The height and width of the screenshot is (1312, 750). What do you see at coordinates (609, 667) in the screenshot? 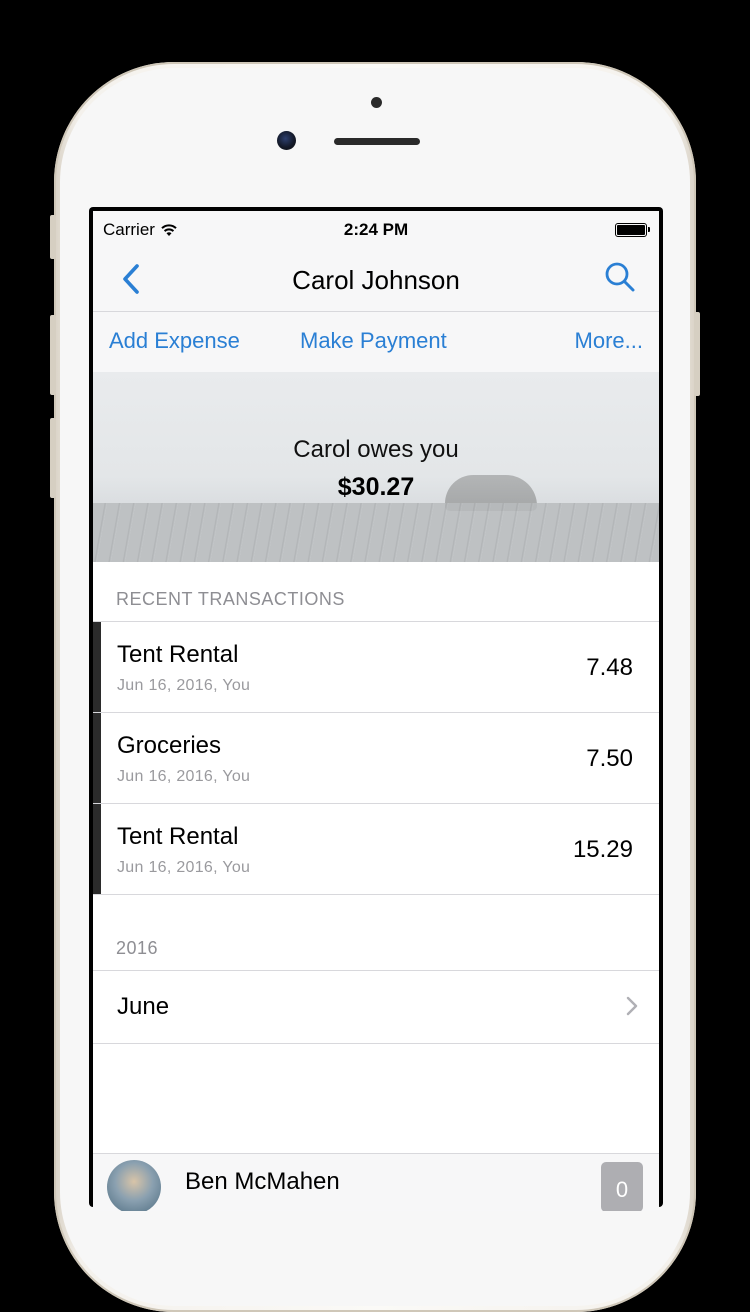
I see `transaction-amount: 7.48` at bounding box center [609, 667].